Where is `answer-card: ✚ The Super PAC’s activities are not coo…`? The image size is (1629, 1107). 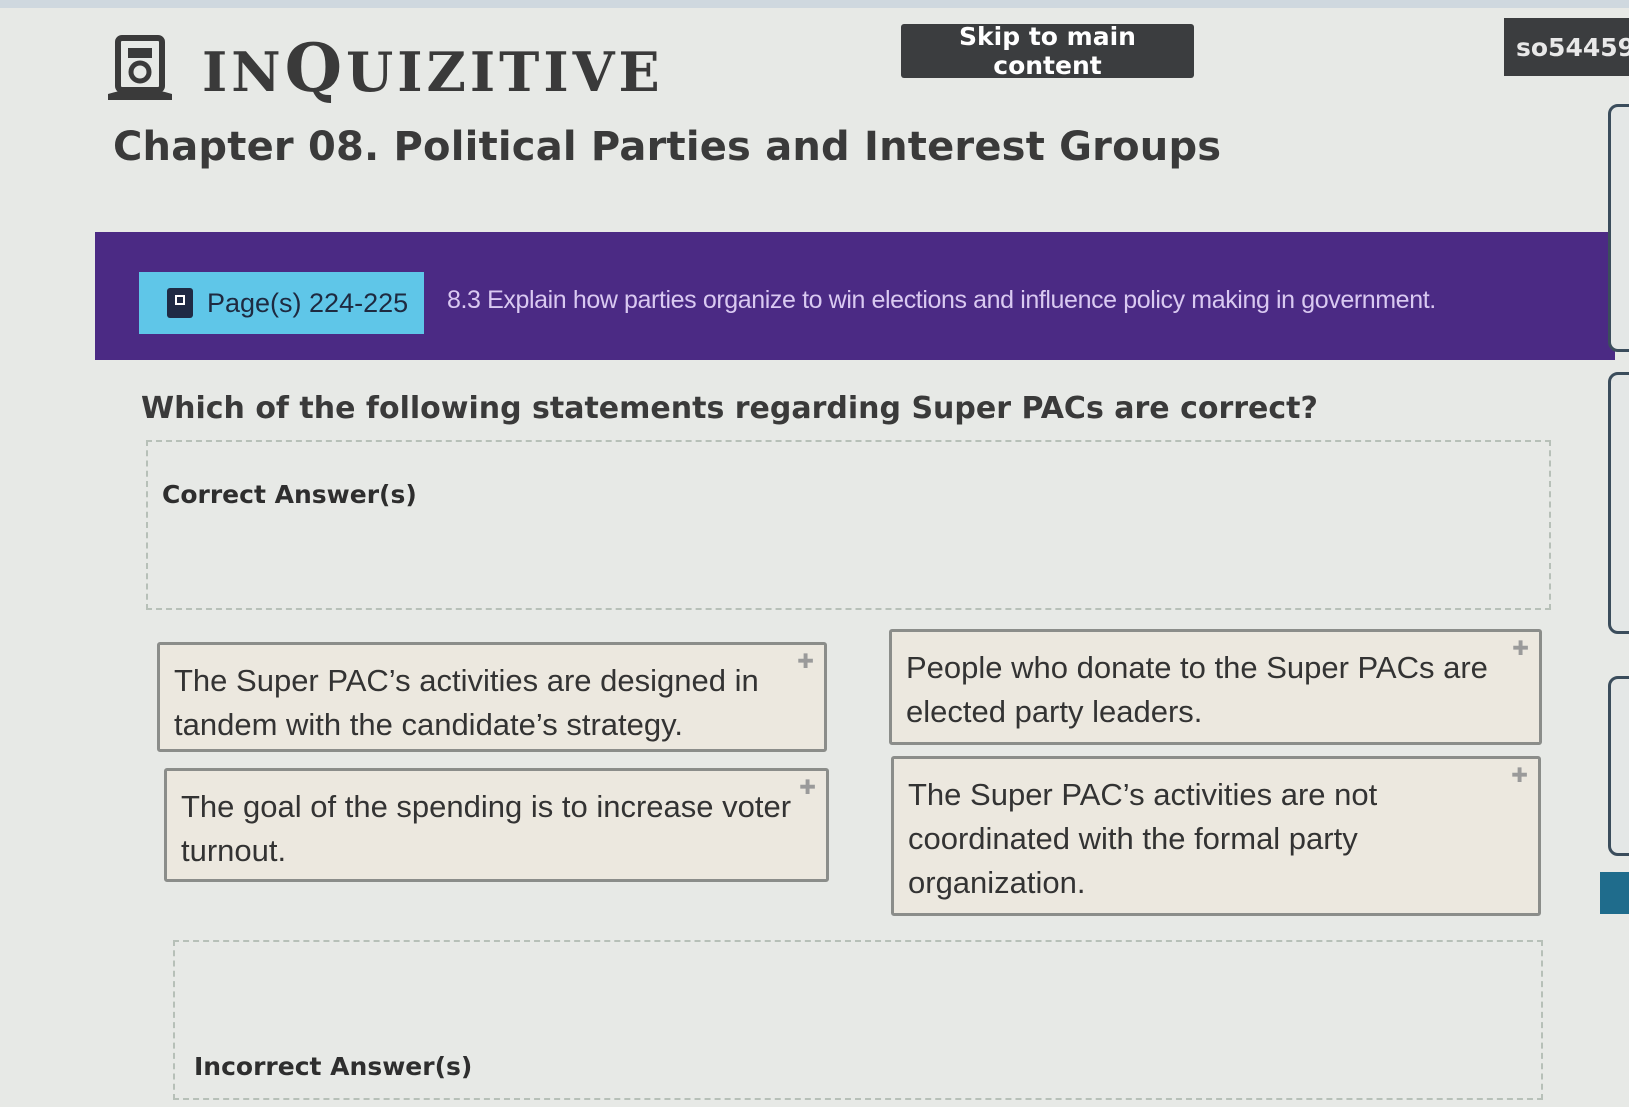
answer-card: ✚ The Super PAC’s activities are not coo… is located at coordinates (1216, 836).